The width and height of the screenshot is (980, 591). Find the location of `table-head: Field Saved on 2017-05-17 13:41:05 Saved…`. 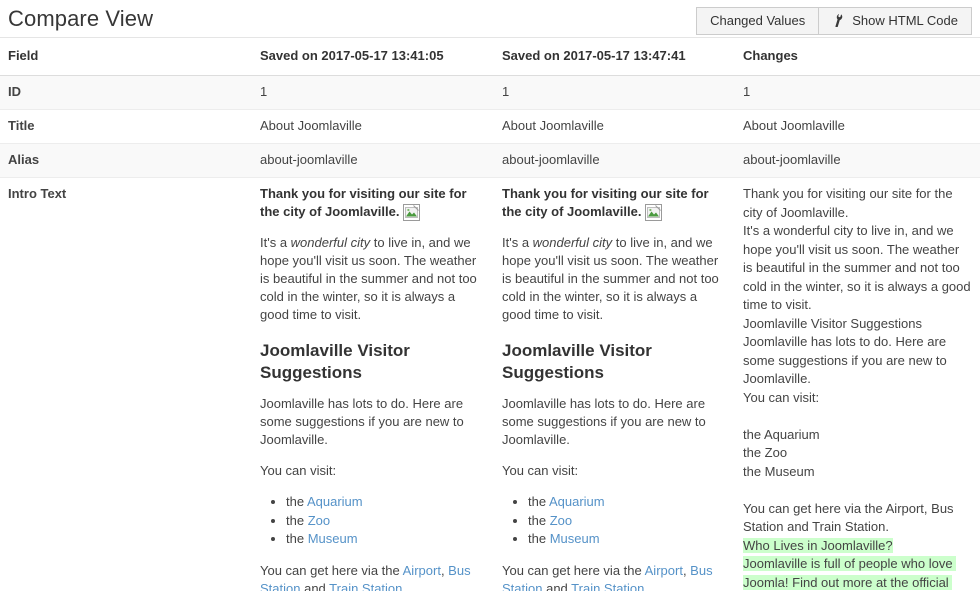

table-head: Field Saved on 2017-05-17 13:41:05 Saved… is located at coordinates (490, 57).